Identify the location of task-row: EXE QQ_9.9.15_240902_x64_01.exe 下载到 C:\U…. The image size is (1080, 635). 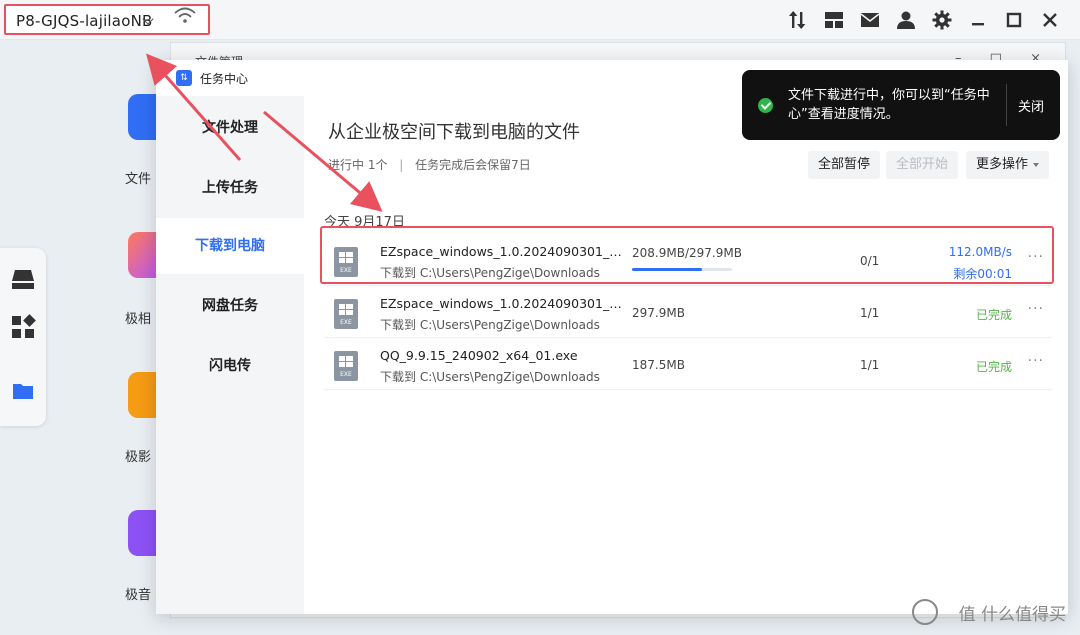
(688, 366).